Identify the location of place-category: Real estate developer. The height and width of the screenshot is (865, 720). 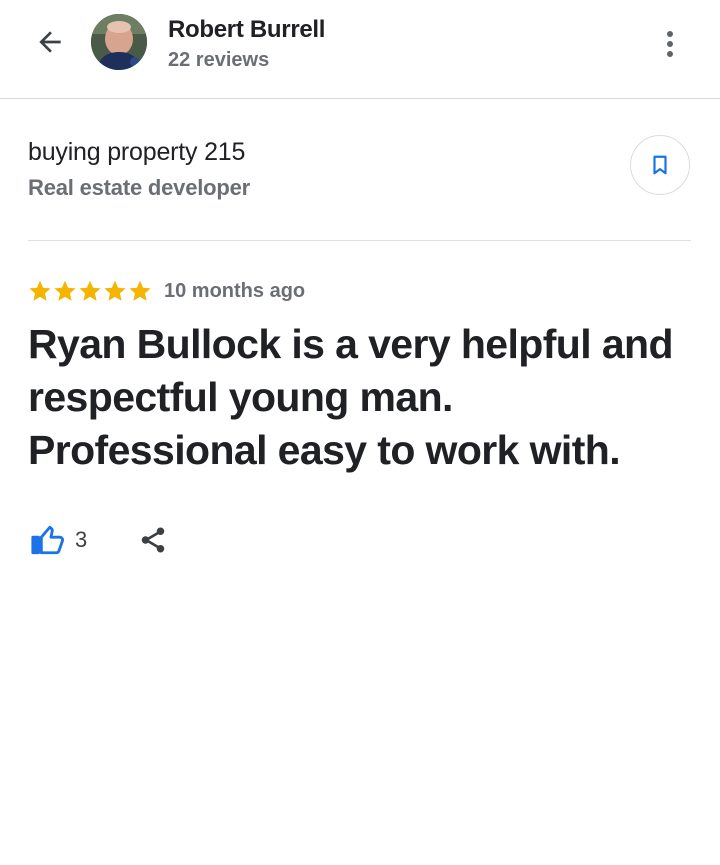
(139, 187).